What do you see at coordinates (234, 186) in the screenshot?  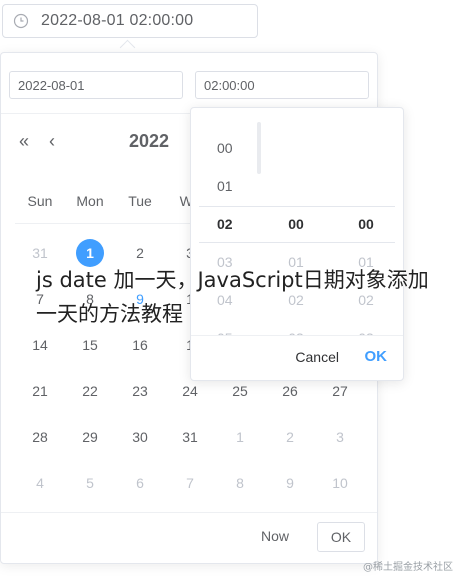 I see `hour-item: 01` at bounding box center [234, 186].